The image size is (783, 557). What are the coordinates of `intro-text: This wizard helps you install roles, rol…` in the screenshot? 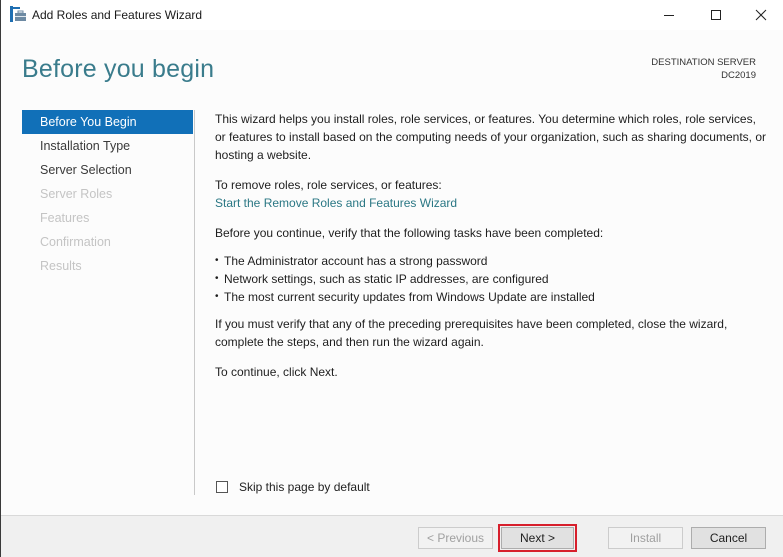 It's located at (490, 137).